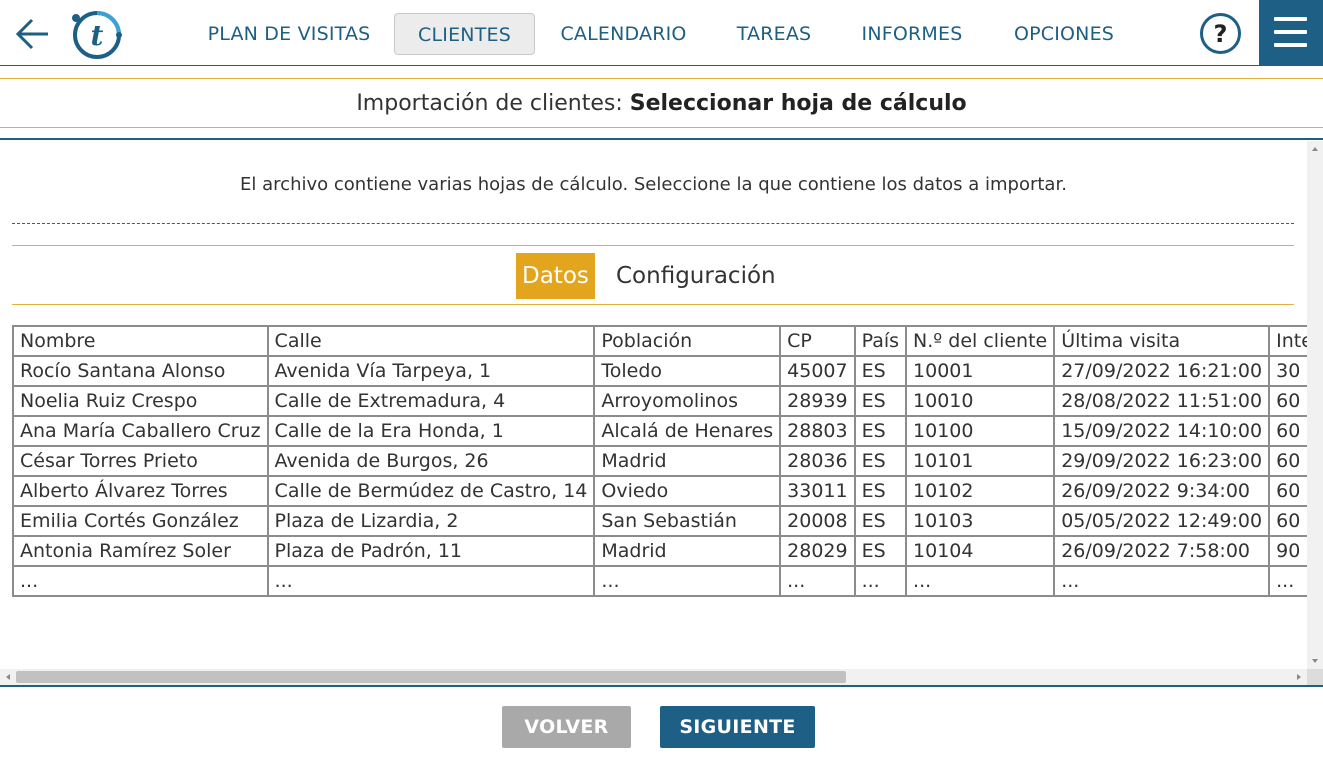 The height and width of the screenshot is (765, 1323). I want to click on table-cell: Noelia Ruiz Crespo, so click(140, 401).